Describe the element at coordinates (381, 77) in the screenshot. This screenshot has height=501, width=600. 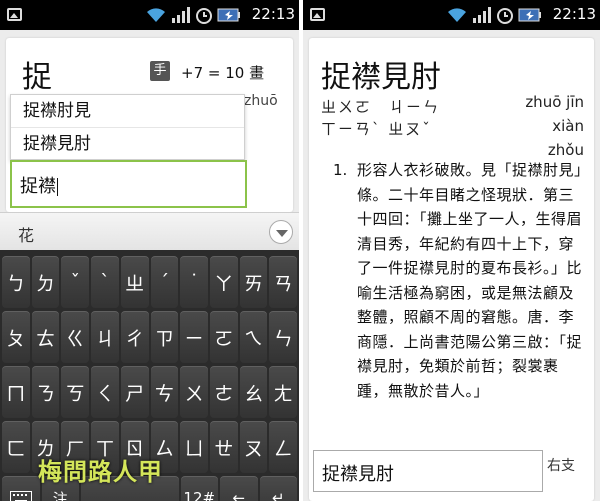
I see `entry-title: 捉襟見肘` at that location.